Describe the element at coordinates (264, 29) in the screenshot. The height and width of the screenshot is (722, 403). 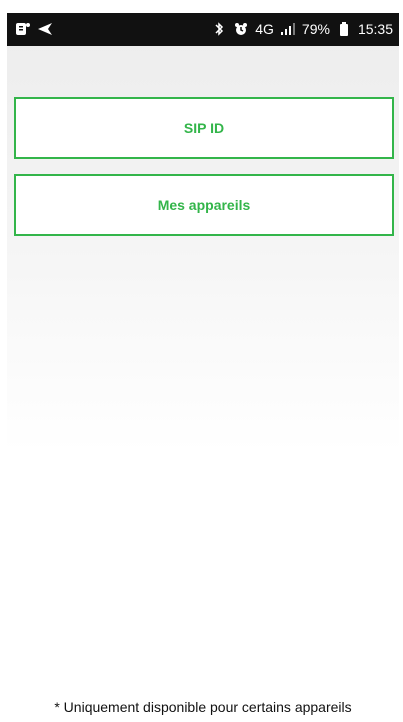
I see `network-type: 4G` at that location.